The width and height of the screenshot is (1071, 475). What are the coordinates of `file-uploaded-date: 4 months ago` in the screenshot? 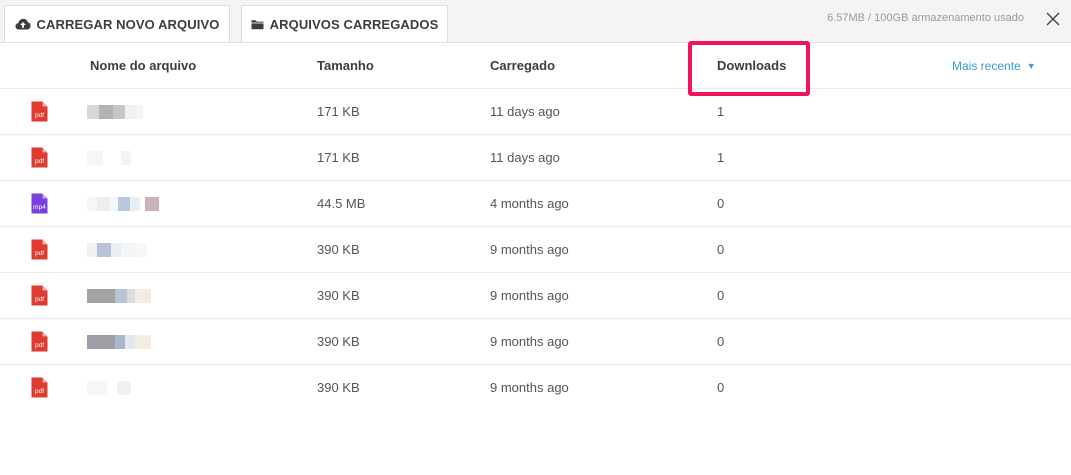 It's located at (529, 203).